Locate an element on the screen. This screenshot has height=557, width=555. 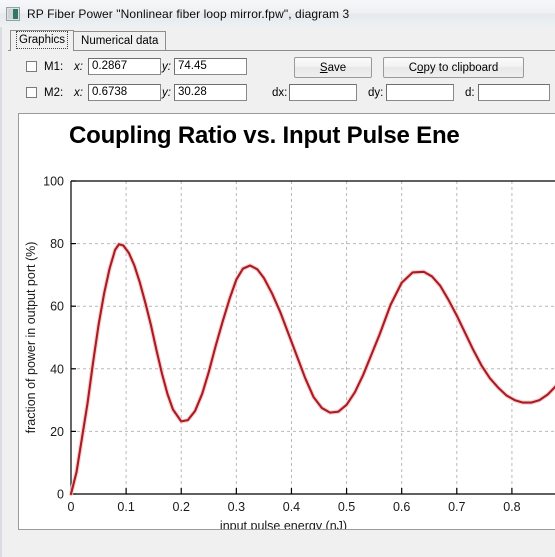
dy-input is located at coordinates (420, 92).